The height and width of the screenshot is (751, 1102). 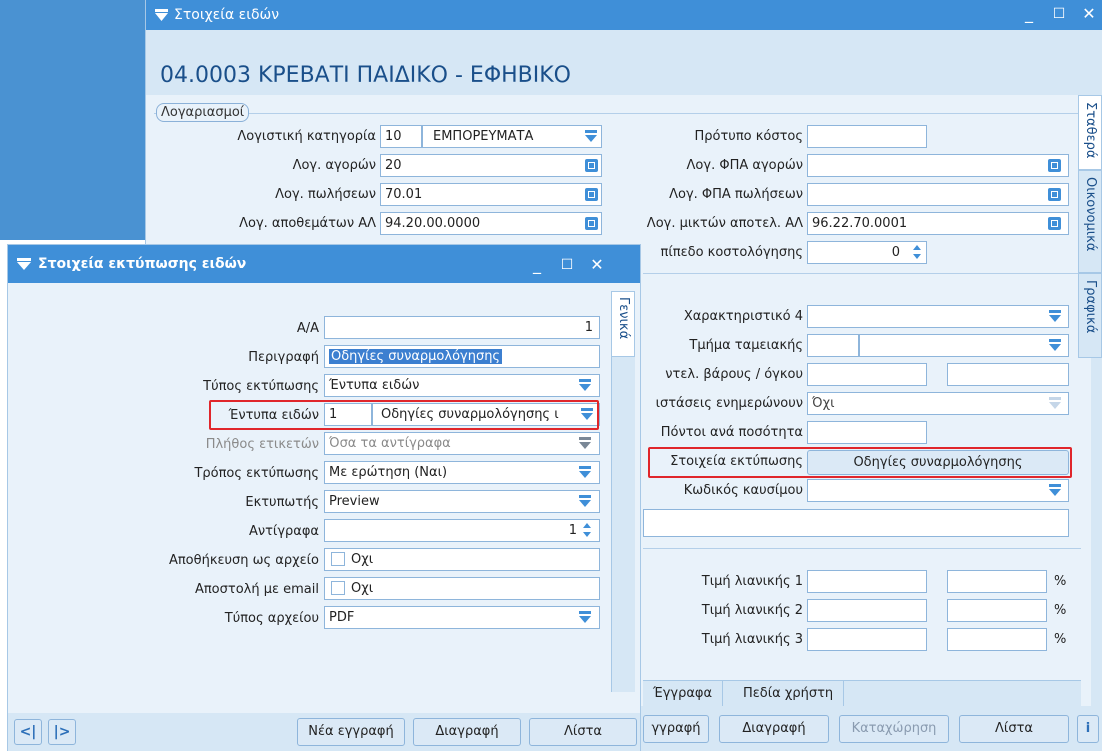 I want to click on retail-price-3-pct-field, so click(x=997, y=639).